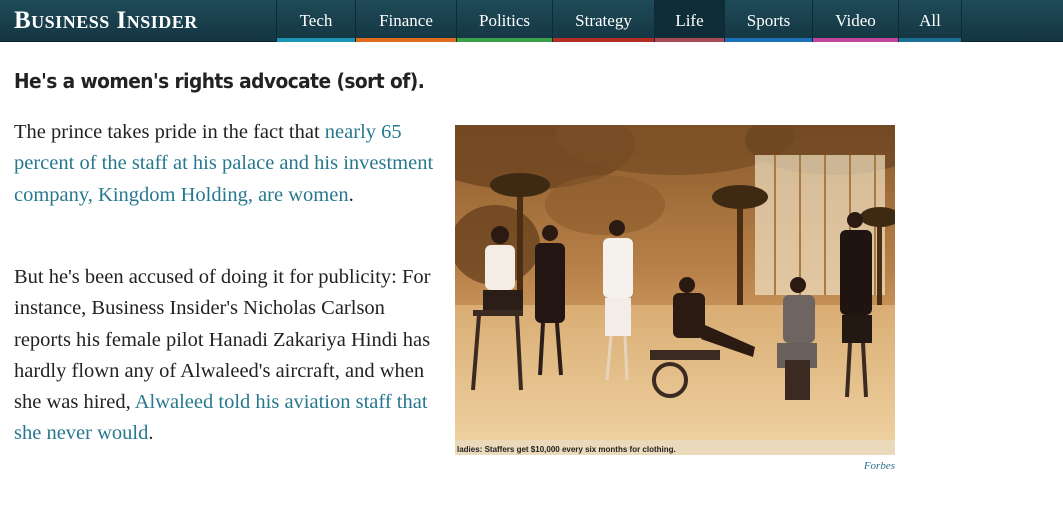 The height and width of the screenshot is (506, 1063). I want to click on nav-tab-label: Tech, so click(316, 20).